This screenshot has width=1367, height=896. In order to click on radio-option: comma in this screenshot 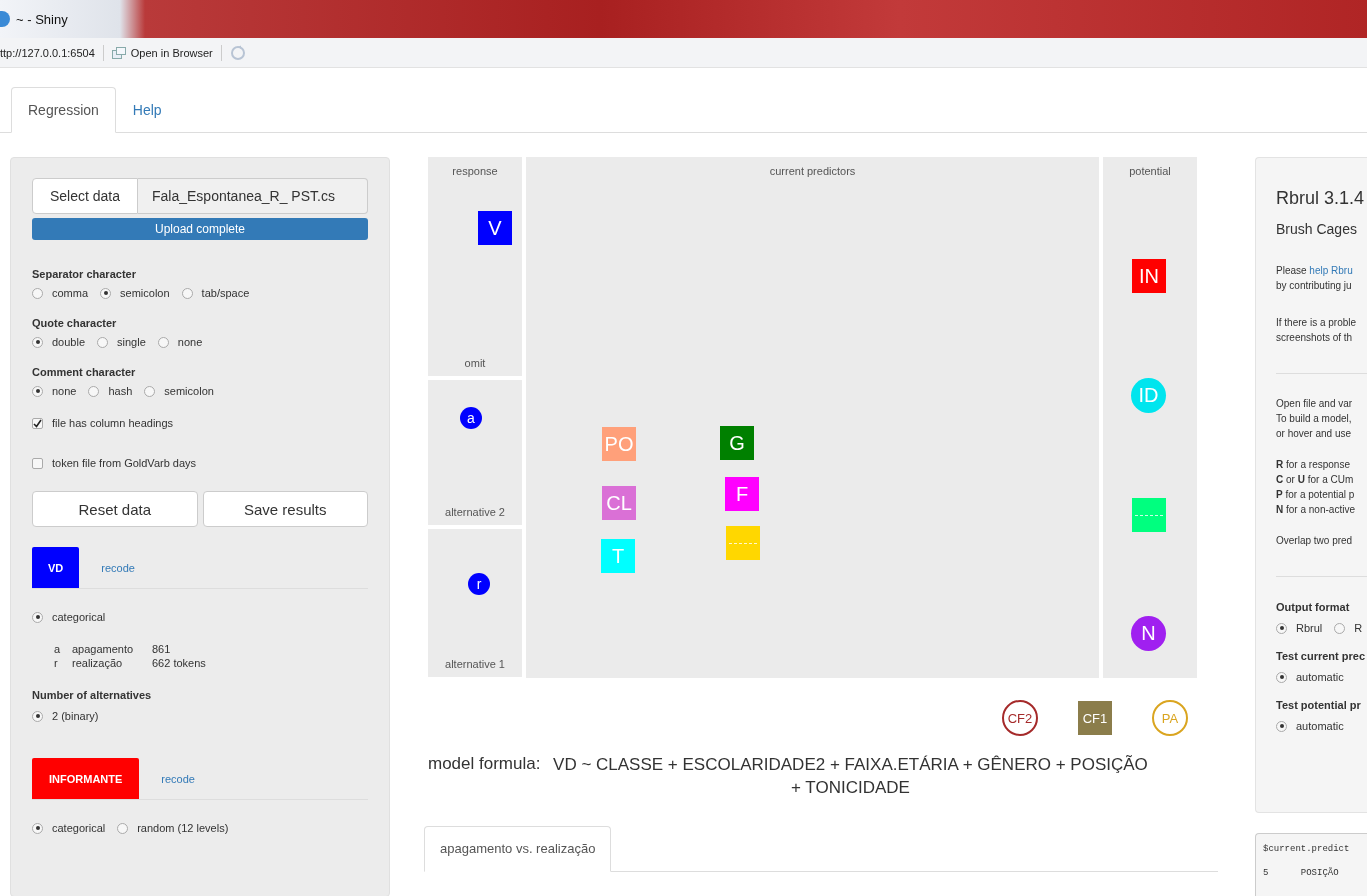, I will do `click(60, 293)`.